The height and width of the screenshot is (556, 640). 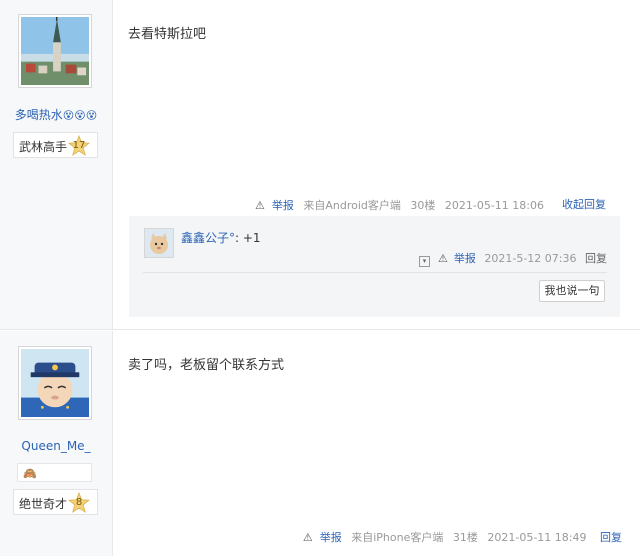 What do you see at coordinates (54, 472) in the screenshot?
I see `honor-badge: 🙈` at bounding box center [54, 472].